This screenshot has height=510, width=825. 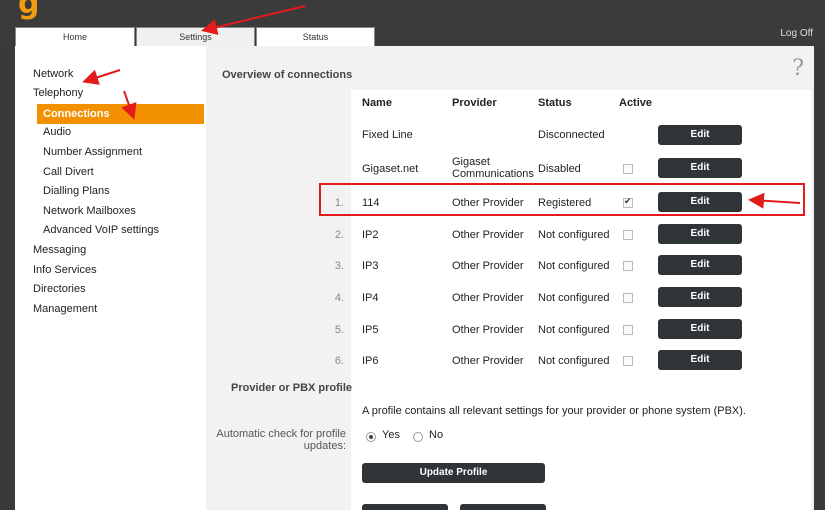 What do you see at coordinates (562, 199) in the screenshot?
I see `highlight-annotation` at bounding box center [562, 199].